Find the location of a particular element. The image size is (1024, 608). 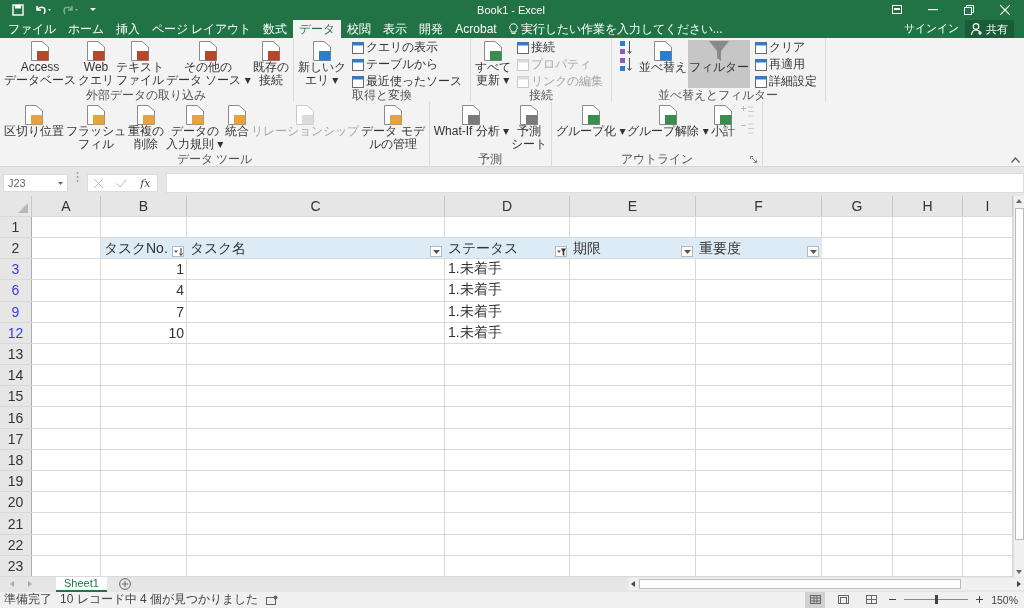

row-header: 23 is located at coordinates (16, 565).